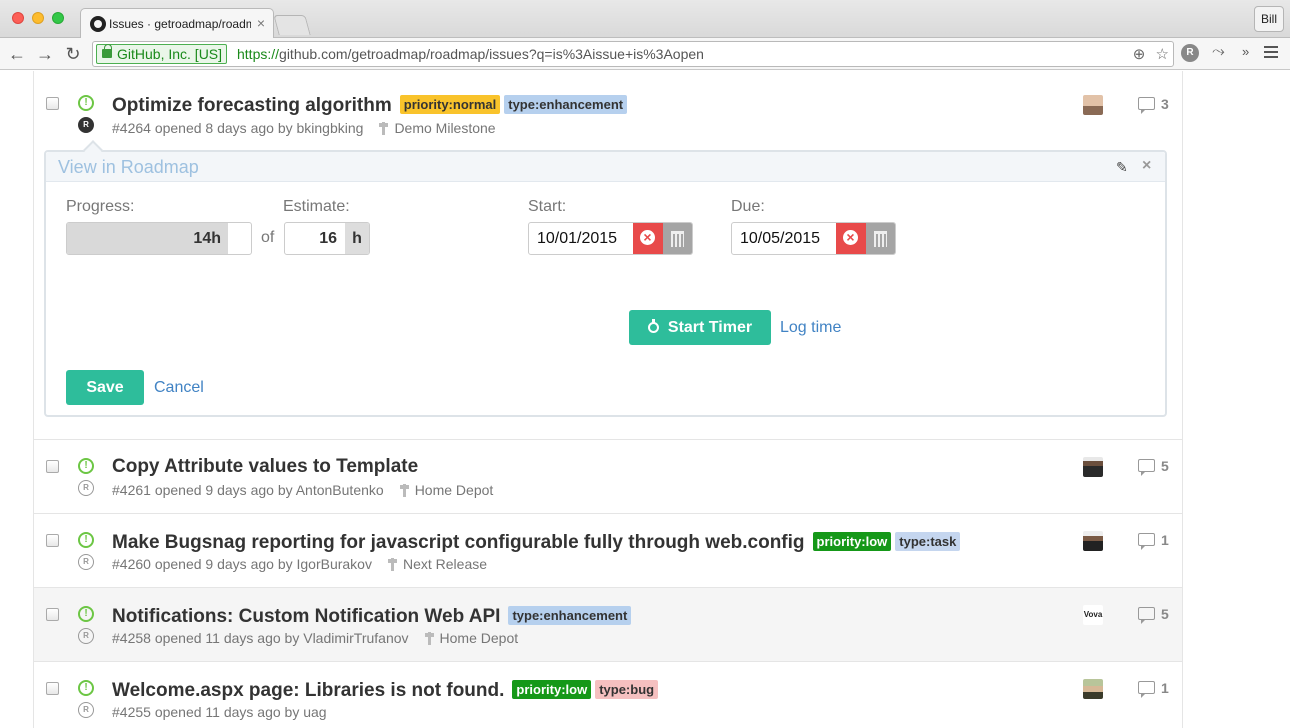 This screenshot has width=1290, height=728. I want to click on more-extensions-icon: », so click(1245, 51).